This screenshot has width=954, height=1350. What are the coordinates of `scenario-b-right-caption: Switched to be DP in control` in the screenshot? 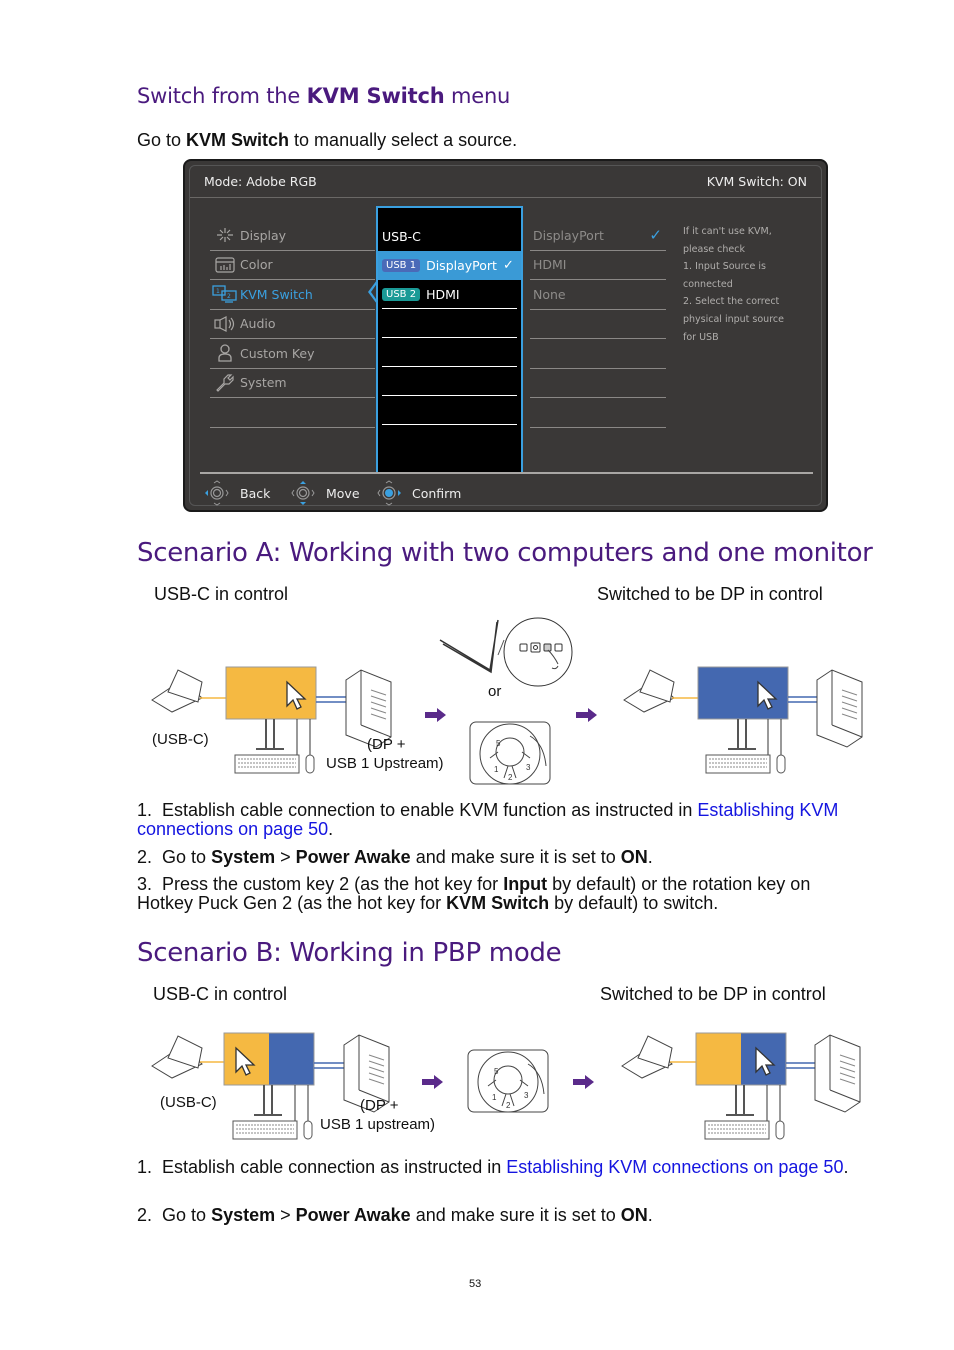 It's located at (713, 994).